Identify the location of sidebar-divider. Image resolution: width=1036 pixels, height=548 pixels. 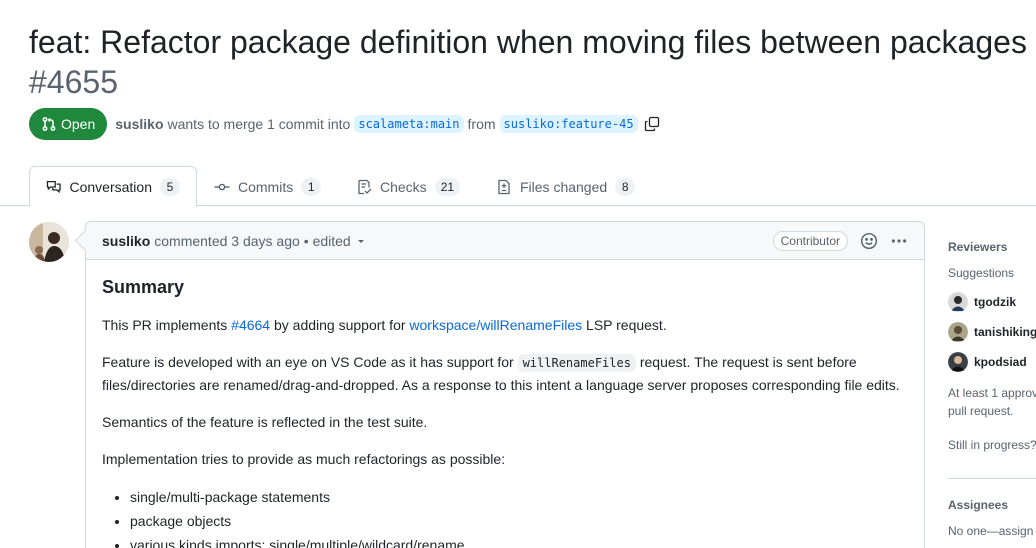
(992, 478).